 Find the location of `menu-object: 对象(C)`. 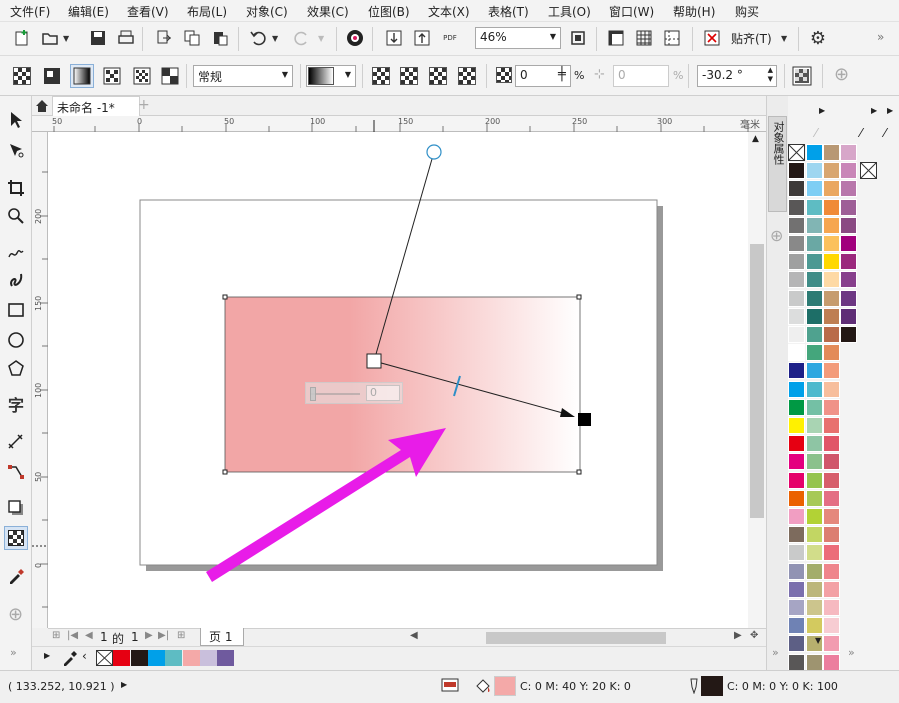

menu-object: 对象(C) is located at coordinates (267, 11).